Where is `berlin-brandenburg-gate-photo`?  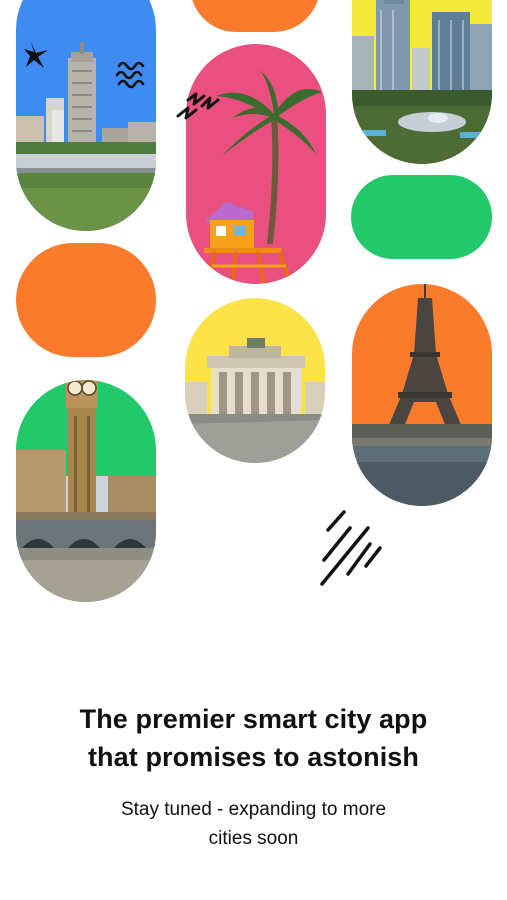
berlin-brandenburg-gate-photo is located at coordinates (255, 380).